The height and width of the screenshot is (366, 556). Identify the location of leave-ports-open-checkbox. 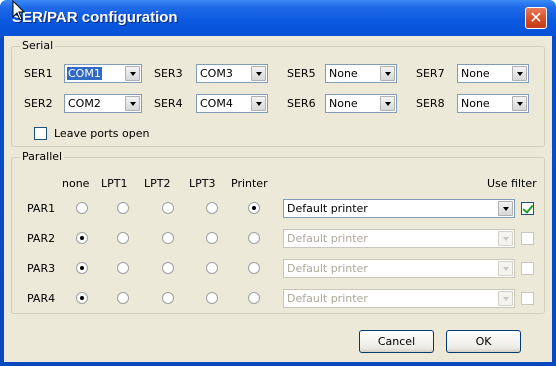
(40, 133).